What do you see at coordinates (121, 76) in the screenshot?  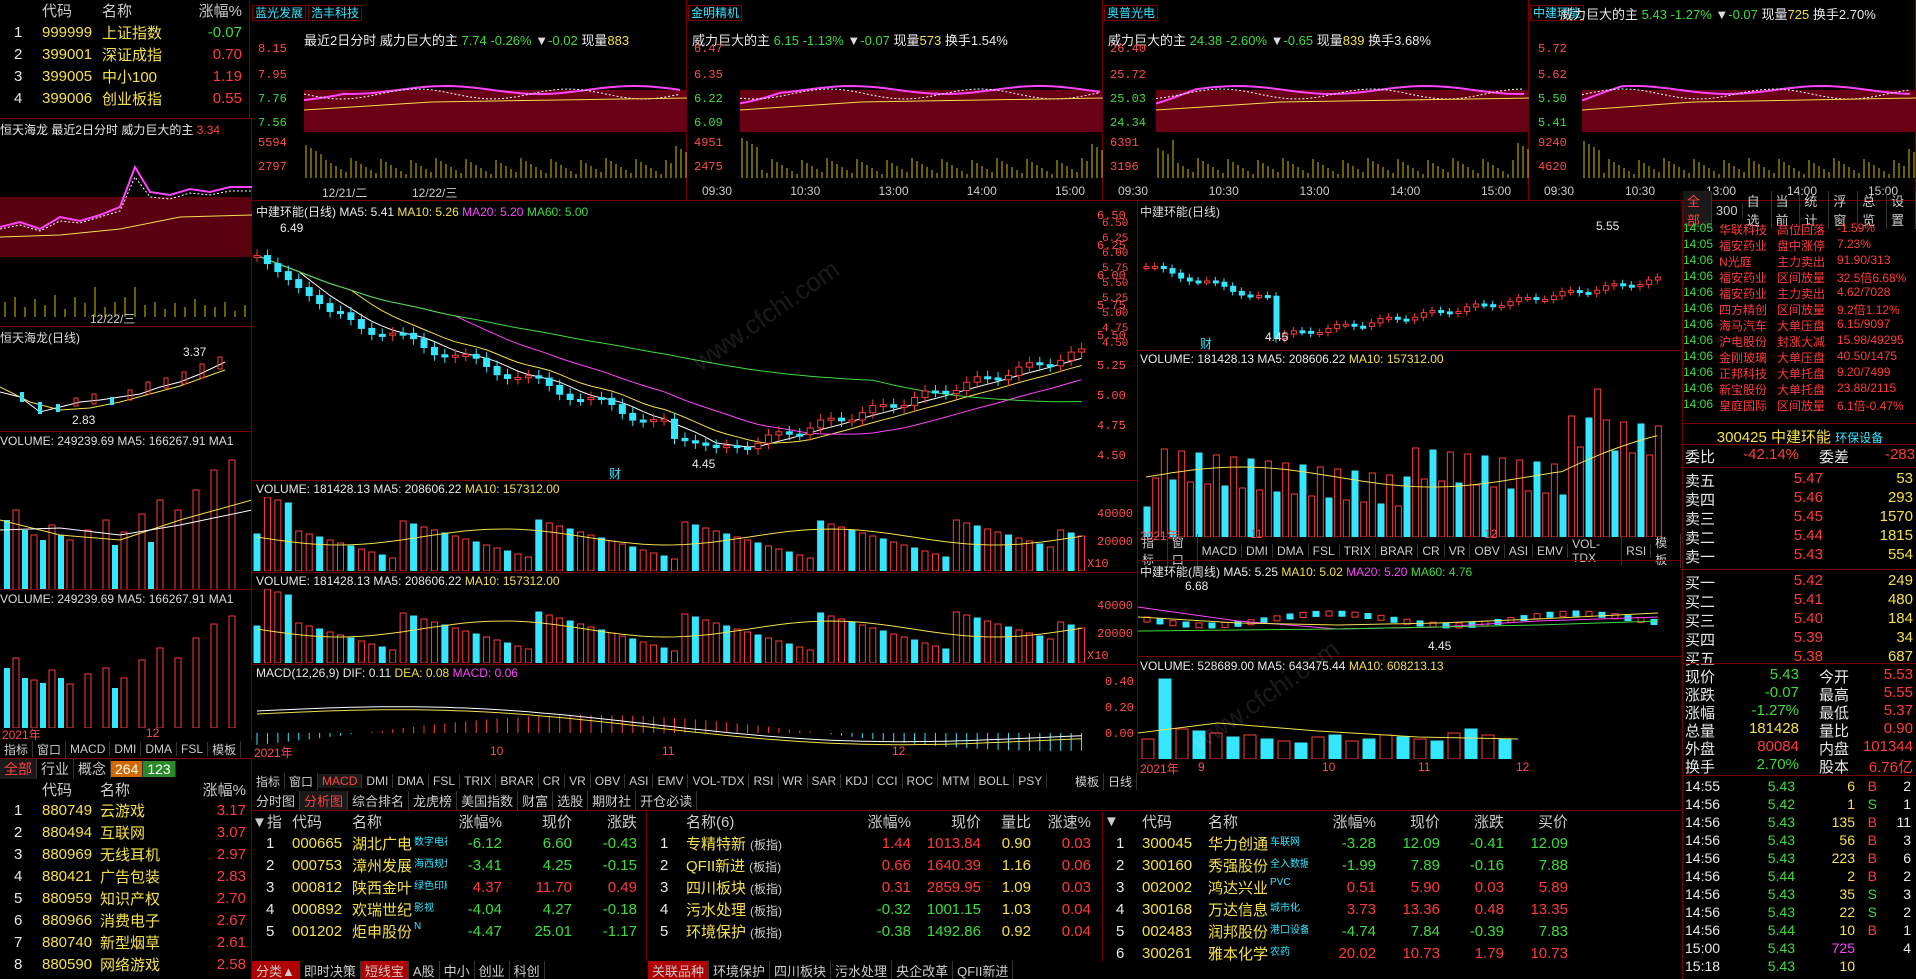 I see `index-row: 3 399005 中小100 1.19` at bounding box center [121, 76].